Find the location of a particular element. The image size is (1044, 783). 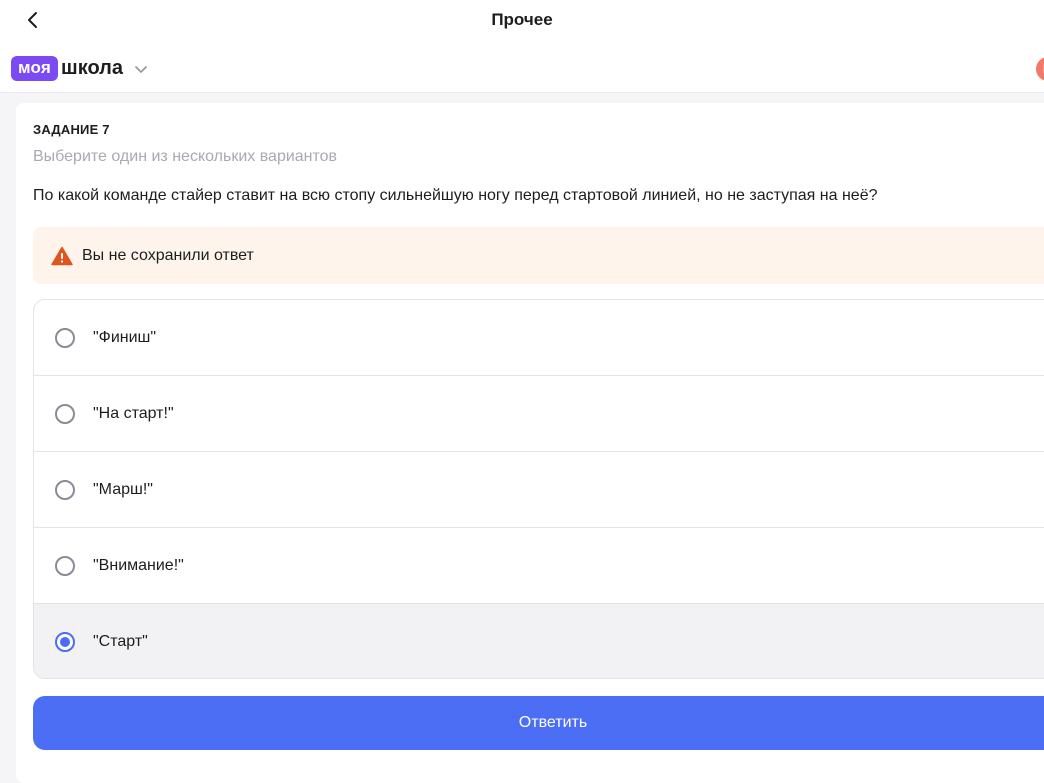

logo-text: школа is located at coordinates (92, 68).